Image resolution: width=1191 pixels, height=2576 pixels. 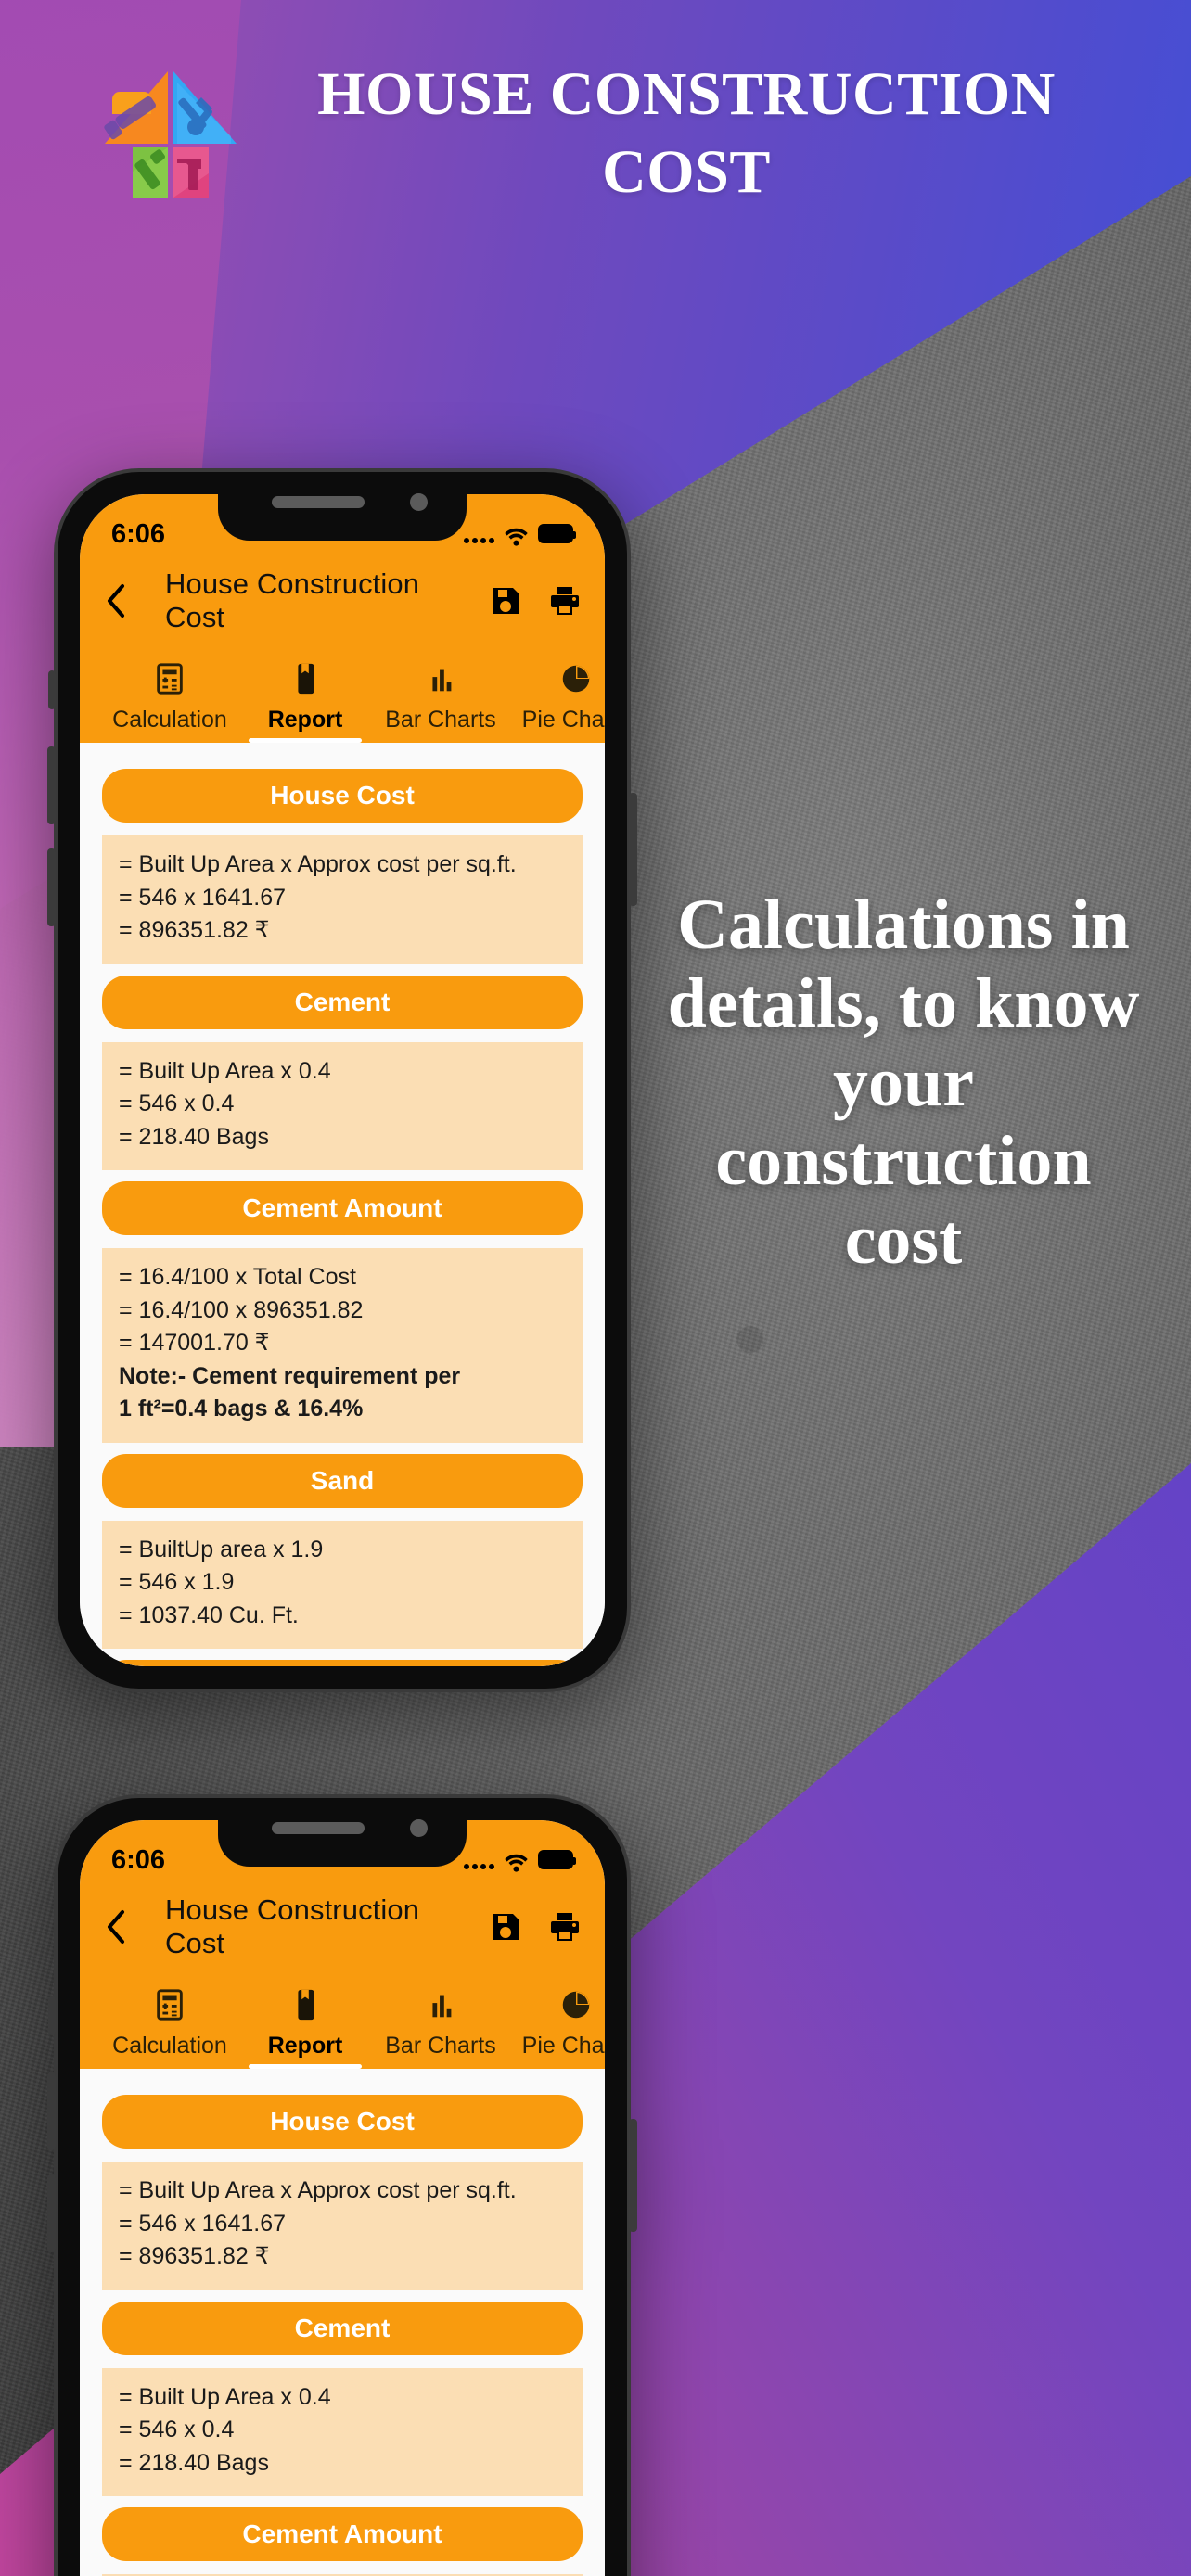 I want to click on report-line: = 16.4/100 x 896351.82, so click(x=241, y=1310).